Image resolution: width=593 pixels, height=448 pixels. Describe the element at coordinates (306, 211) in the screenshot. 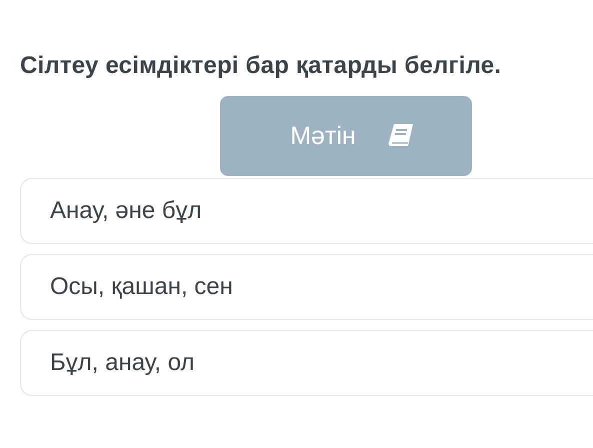

I see `answer-option: Анау, әне бұл` at that location.